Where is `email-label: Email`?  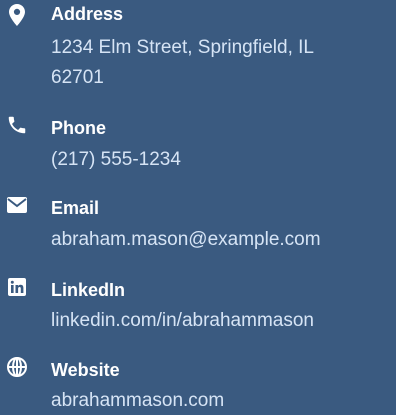
email-label: Email is located at coordinates (75, 208).